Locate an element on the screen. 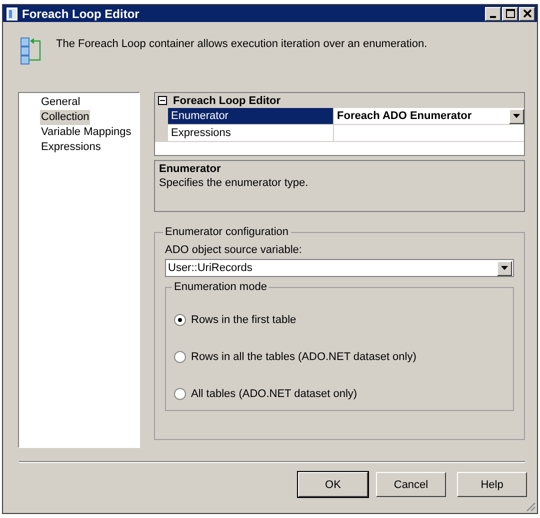 This screenshot has width=540, height=518. sidebar-item: Variable Mappings is located at coordinates (86, 132).